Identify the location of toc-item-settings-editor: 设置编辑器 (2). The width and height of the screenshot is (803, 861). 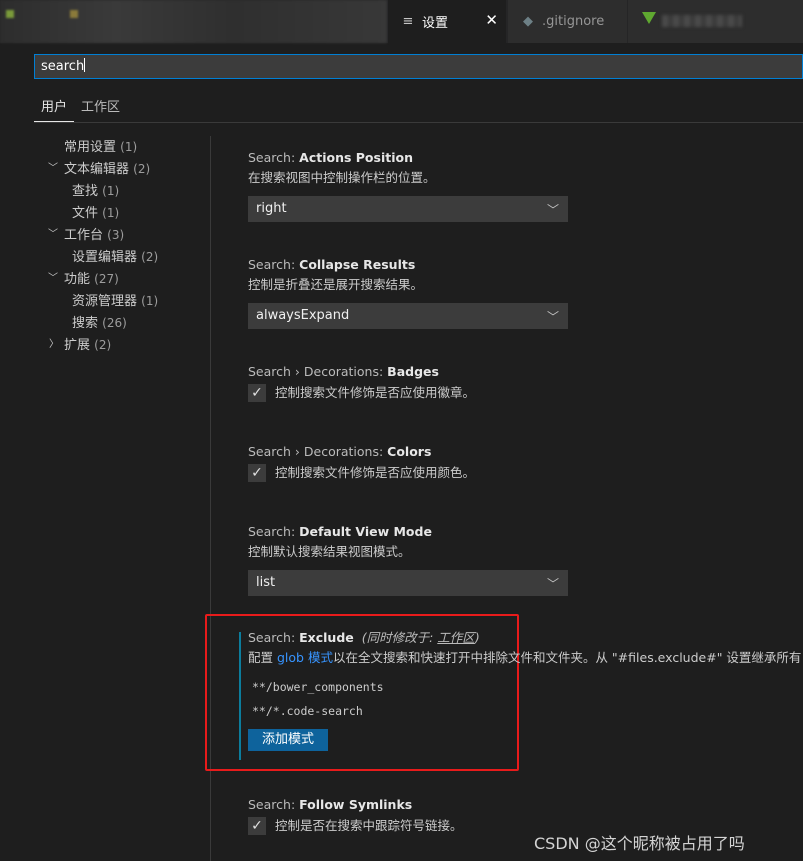
(122, 257).